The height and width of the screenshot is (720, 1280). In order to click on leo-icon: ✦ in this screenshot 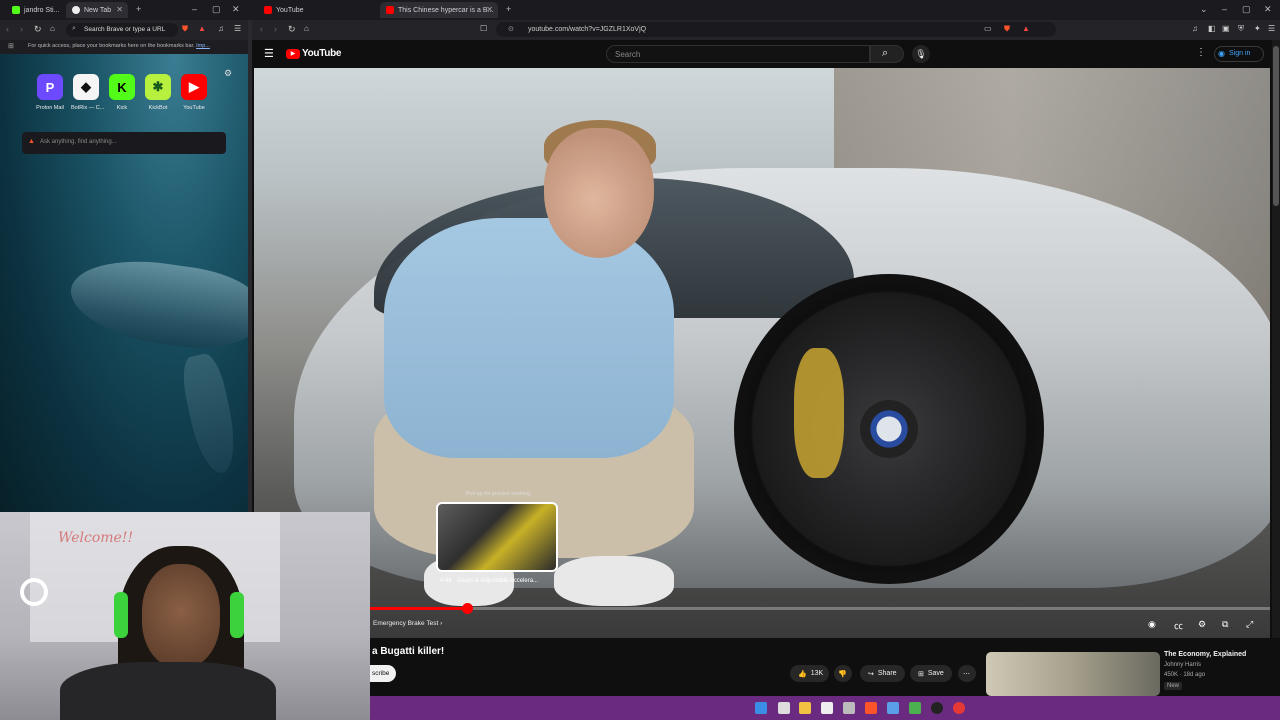, I will do `click(1257, 28)`.